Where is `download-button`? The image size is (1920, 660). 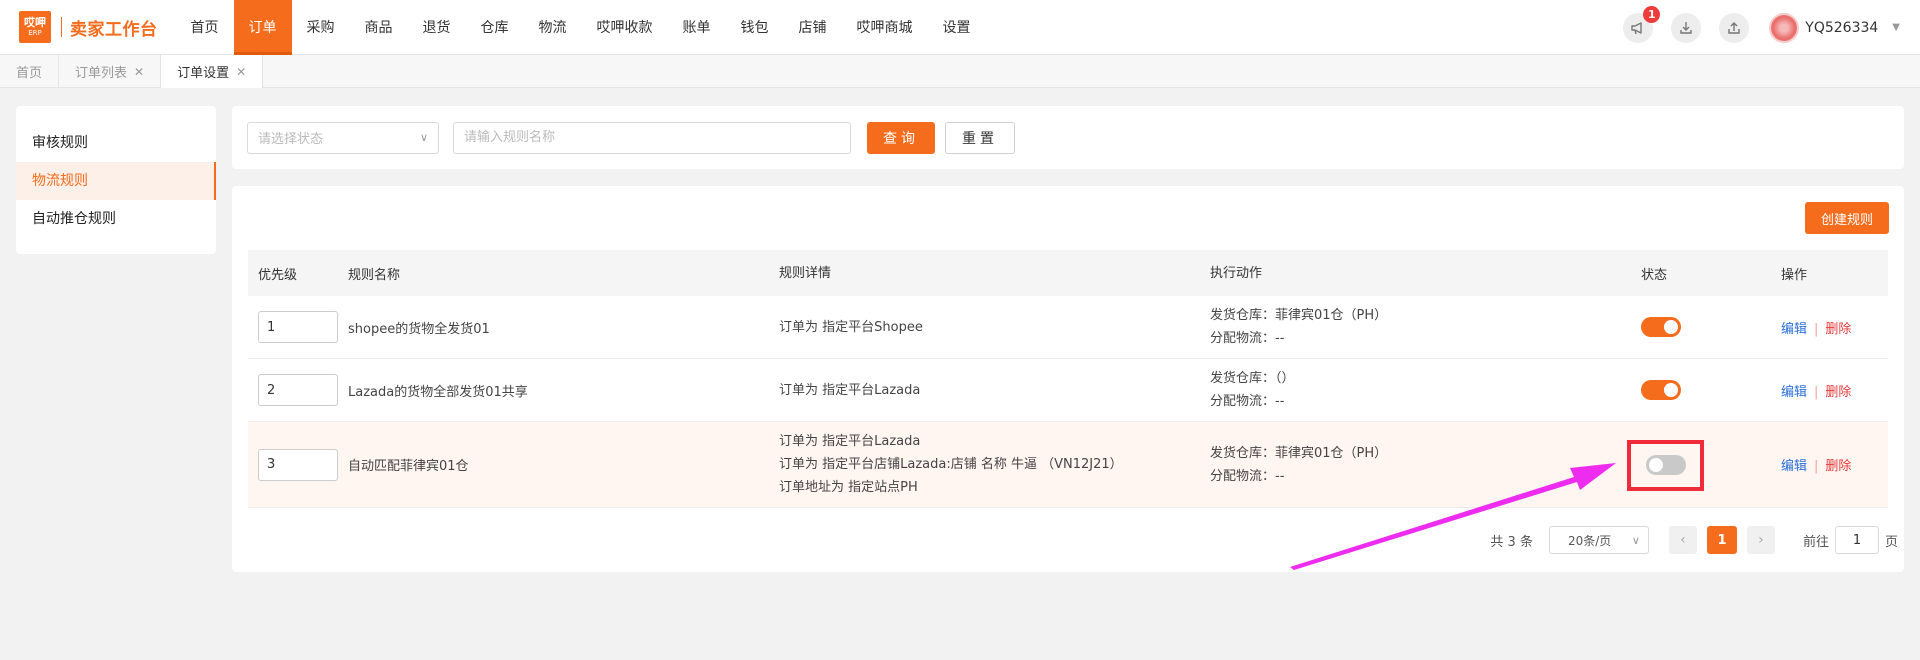 download-button is located at coordinates (1686, 27).